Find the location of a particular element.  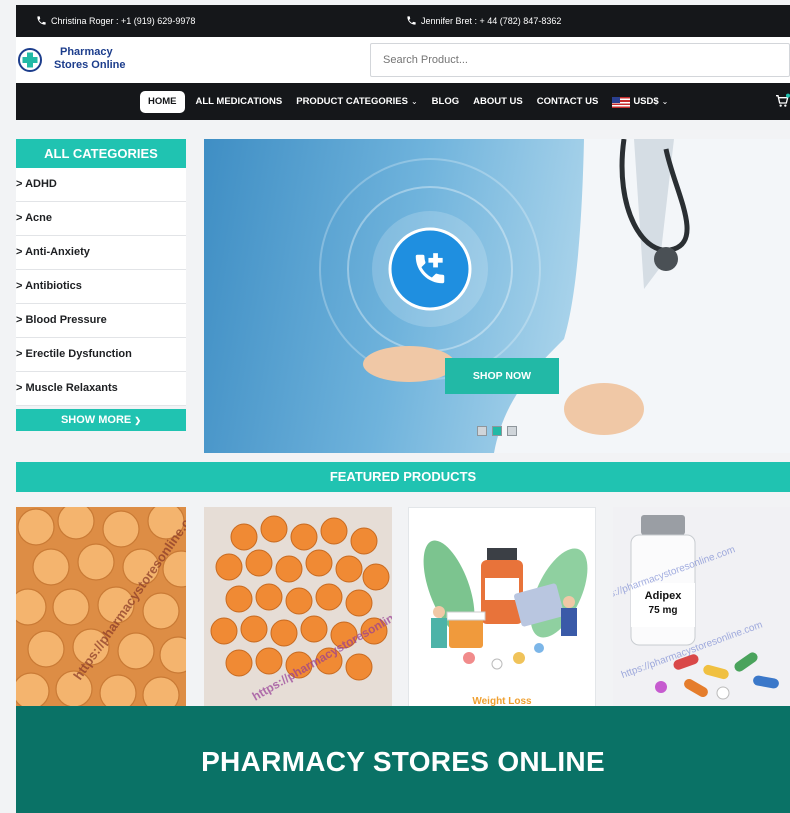

nav-home: HOME is located at coordinates (162, 102).